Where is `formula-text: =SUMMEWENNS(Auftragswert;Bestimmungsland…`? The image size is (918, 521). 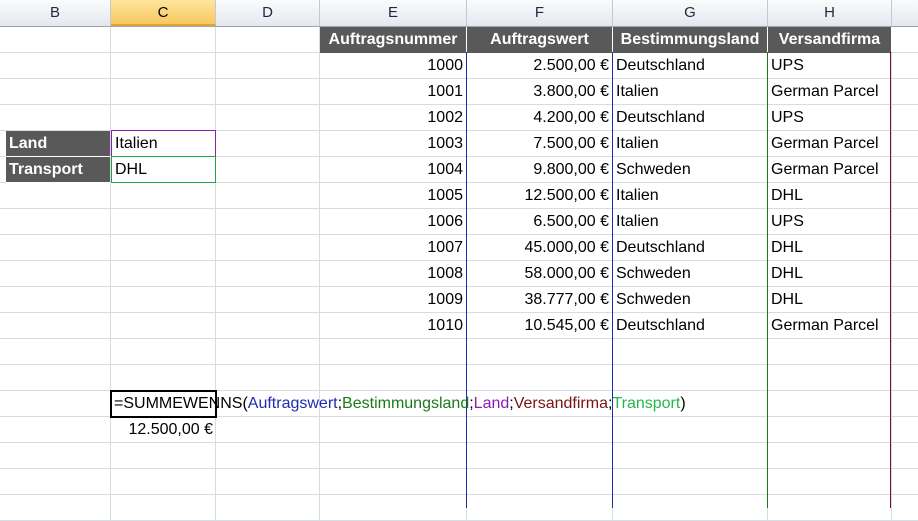 formula-text: =SUMMEWENNS(Auftragswert;Bestimmungsland… is located at coordinates (400, 404).